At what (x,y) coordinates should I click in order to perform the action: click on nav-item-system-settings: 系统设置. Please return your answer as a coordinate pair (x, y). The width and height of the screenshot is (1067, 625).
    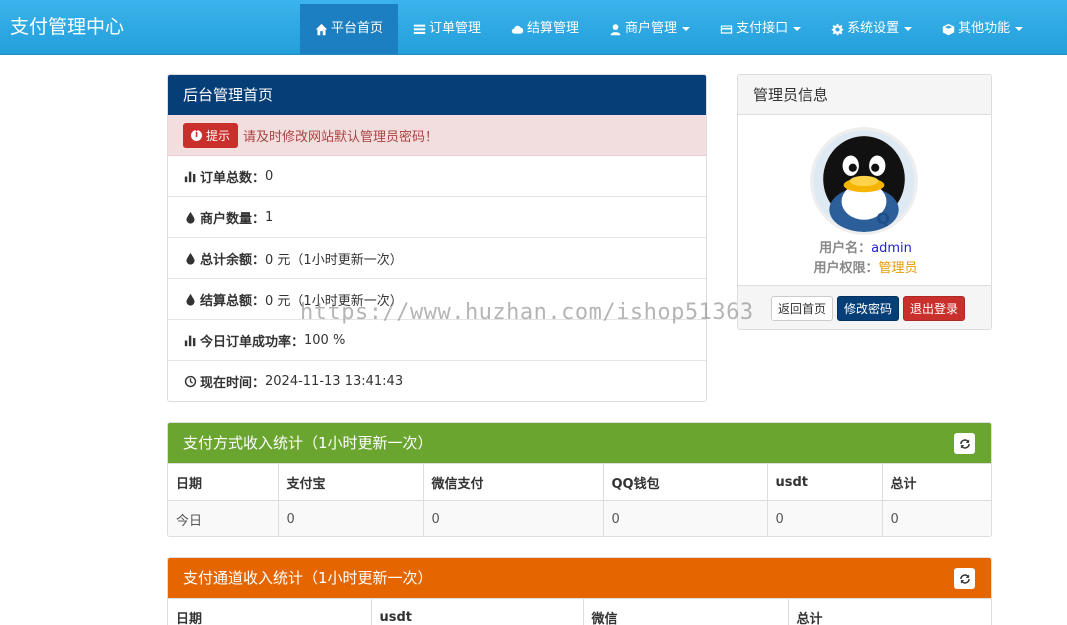
    Looking at the image, I should click on (871, 29).